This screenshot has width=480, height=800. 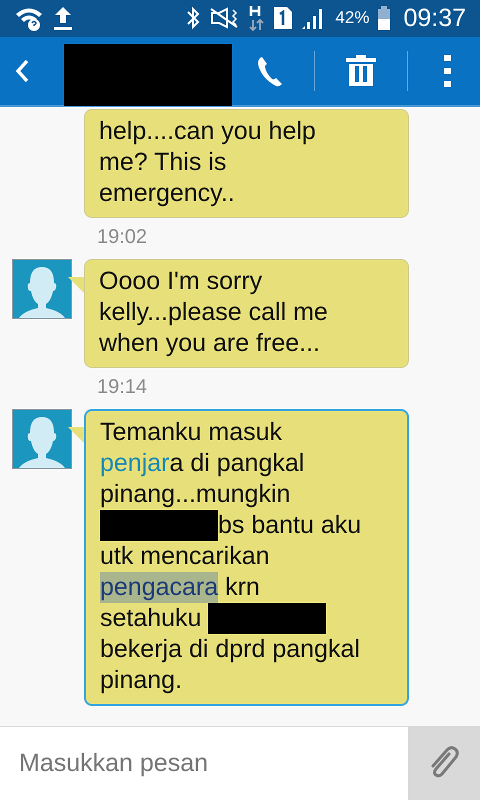 I want to click on battery-icon, so click(x=384, y=18).